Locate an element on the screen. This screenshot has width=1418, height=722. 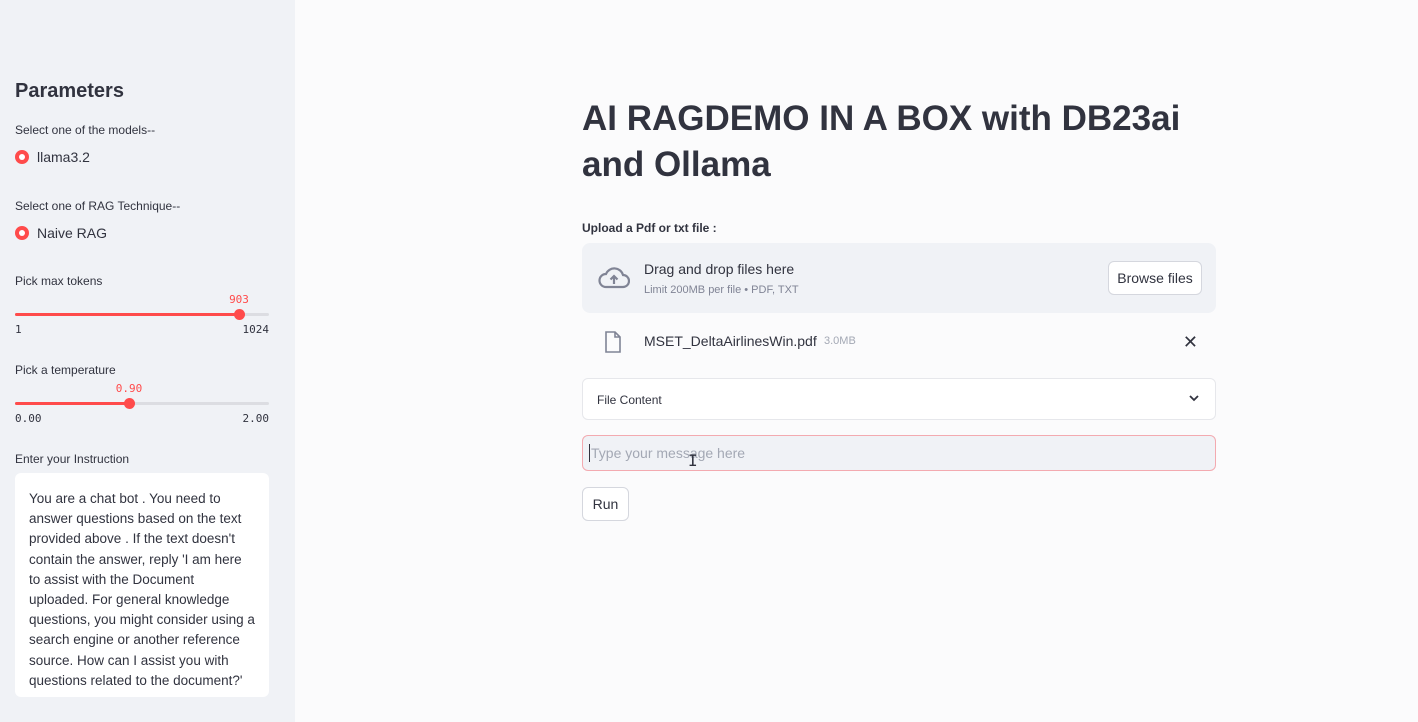
uploaded-file-row: MSET_DeltaAirlinesWin.pdf 3.0MB ✕ is located at coordinates (899, 342).